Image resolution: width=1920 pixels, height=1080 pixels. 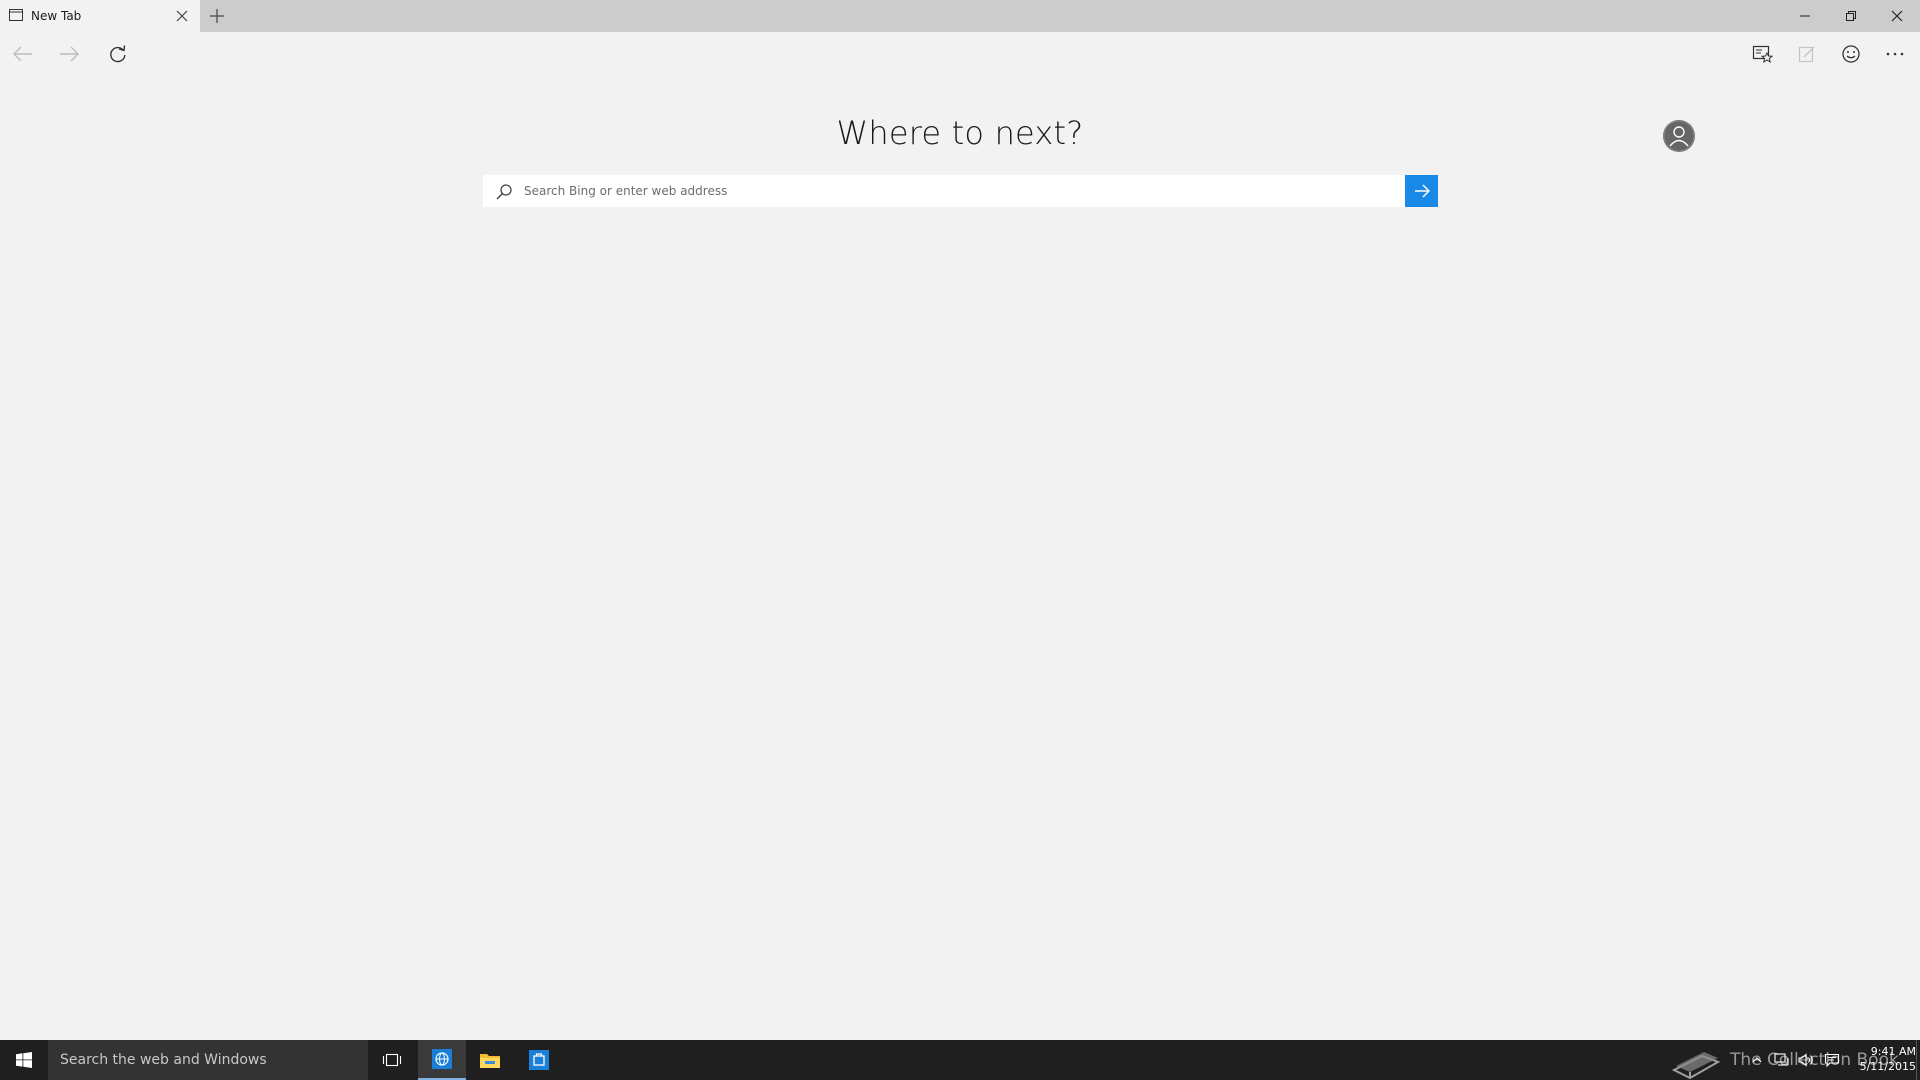 I want to click on edge-taskbar-button, so click(x=442, y=1060).